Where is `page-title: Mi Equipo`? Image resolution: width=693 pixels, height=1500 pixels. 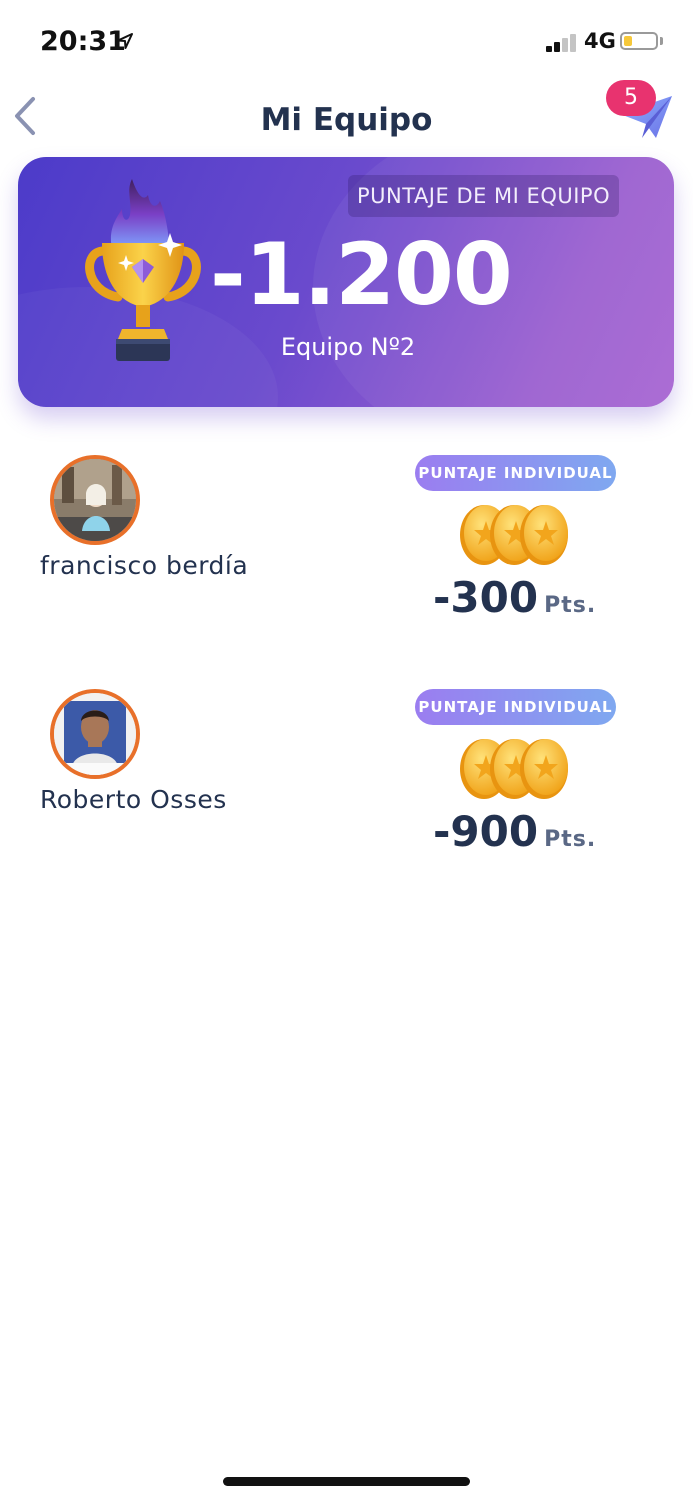 page-title: Mi Equipo is located at coordinates (346, 120).